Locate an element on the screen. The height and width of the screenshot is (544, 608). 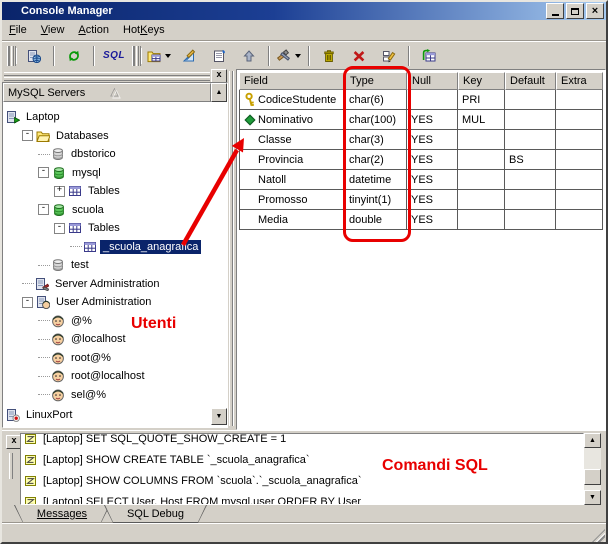
column-header-extra: Extra is located at coordinates (579, 81).